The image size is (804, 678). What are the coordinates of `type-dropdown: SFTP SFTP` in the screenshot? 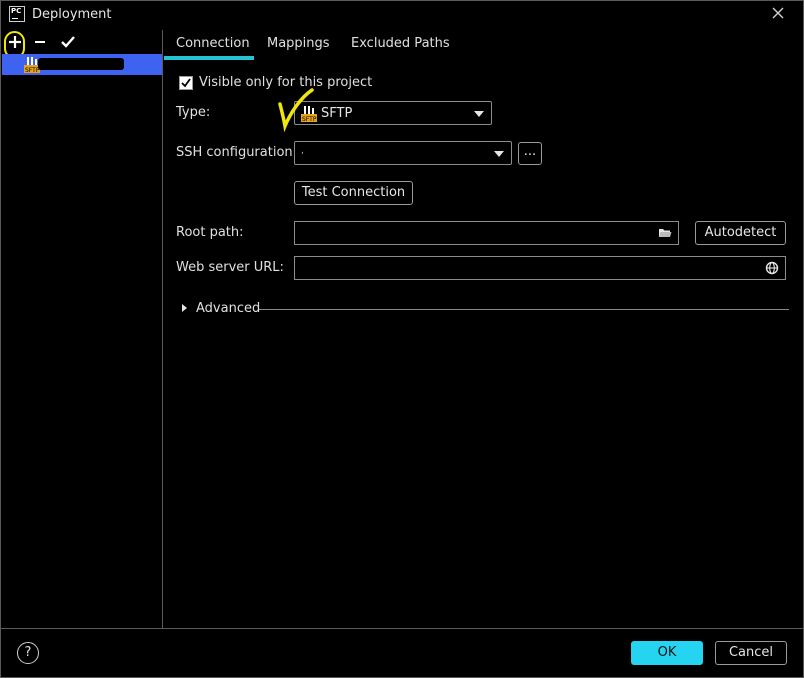 It's located at (393, 113).